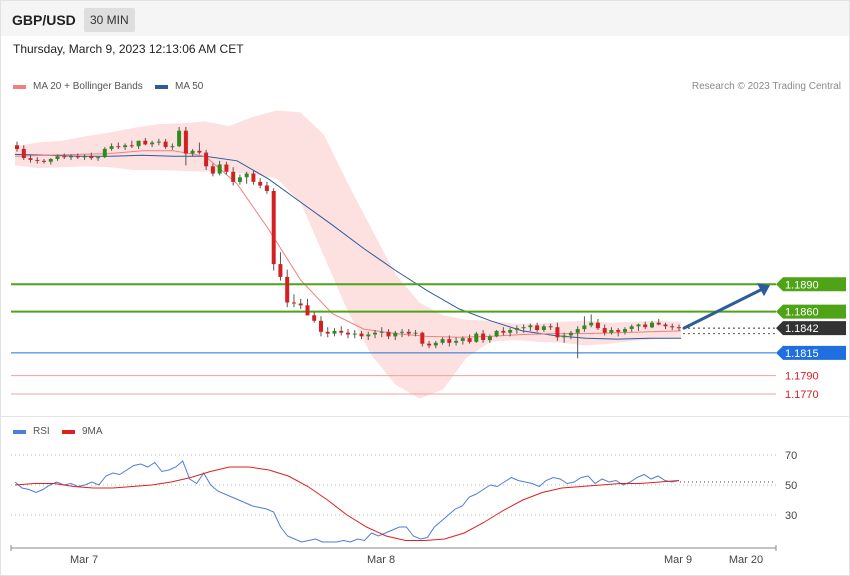  What do you see at coordinates (802, 329) in the screenshot?
I see `level-label-1.1842: 1.1842` at bounding box center [802, 329].